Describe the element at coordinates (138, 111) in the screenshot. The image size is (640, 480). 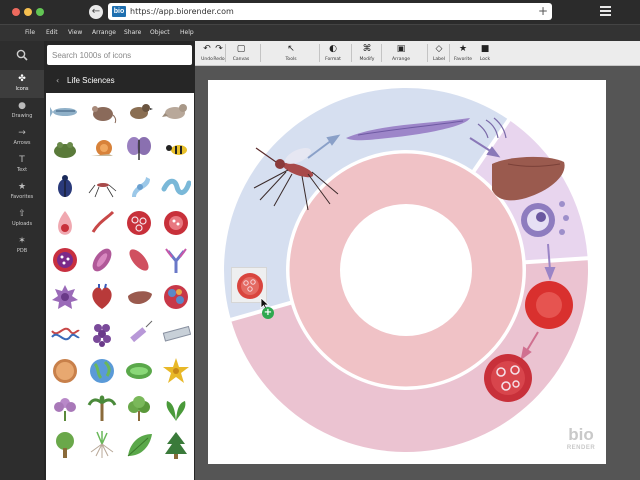
I see `icon-tile-sparrow` at that location.